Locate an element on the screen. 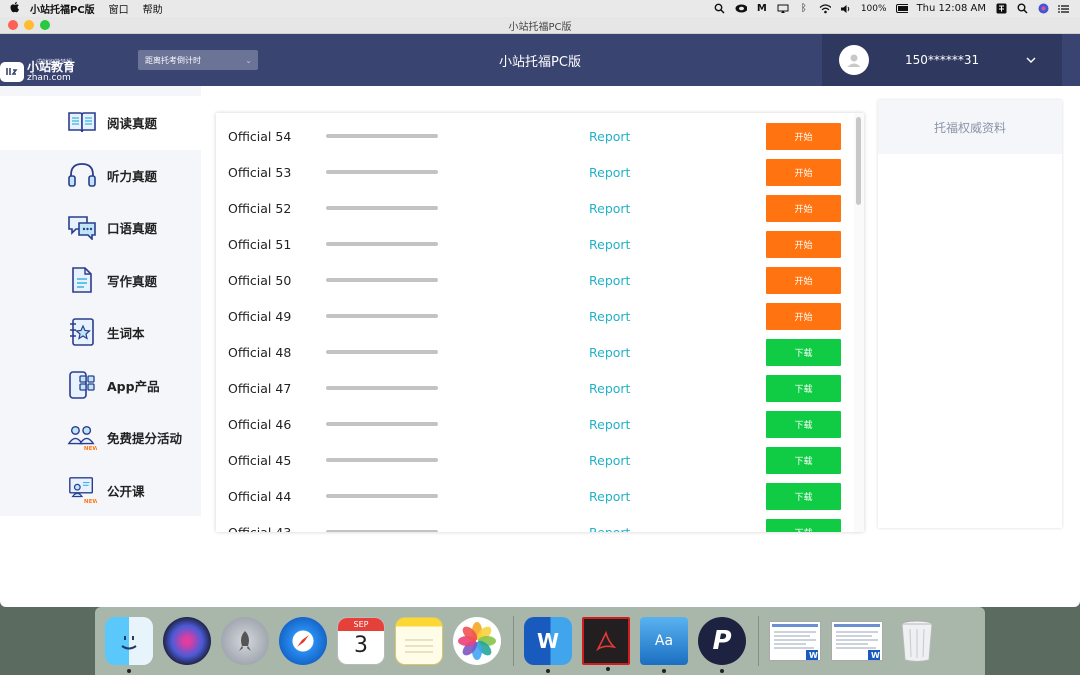 The image size is (1080, 675). window-title: 小站托福PC版 is located at coordinates (540, 27).